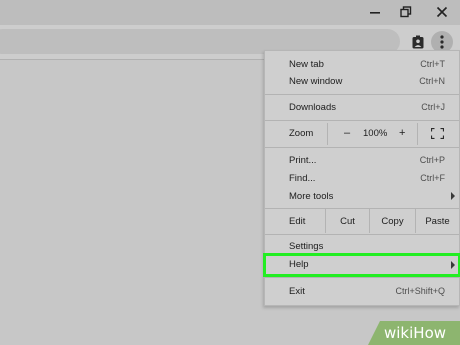 The height and width of the screenshot is (345, 460). What do you see at coordinates (361, 265) in the screenshot?
I see `menu-item-help: Help` at bounding box center [361, 265].